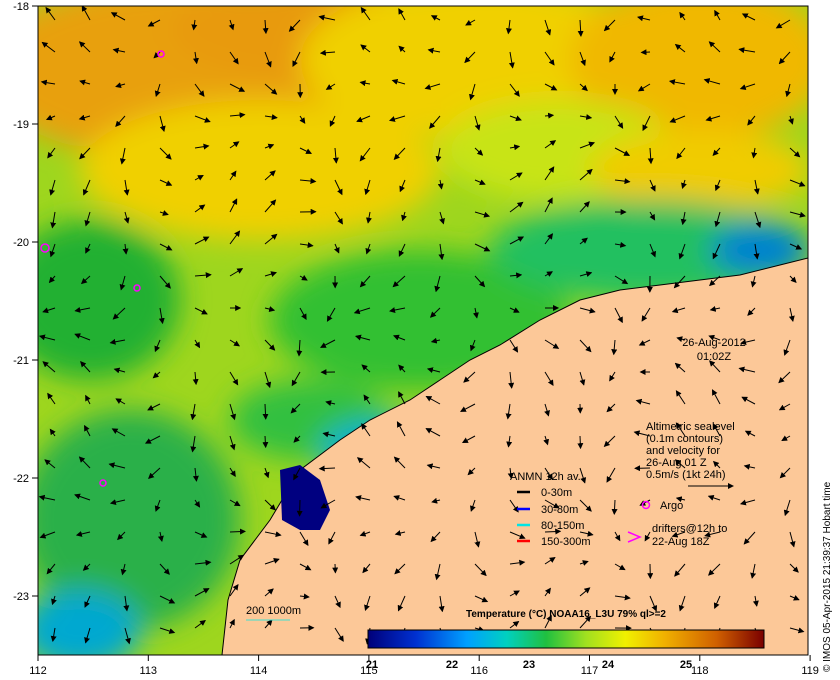 The width and height of the screenshot is (840, 680). What do you see at coordinates (545, 477) in the screenshot?
I see `legend-title: ANMN 12h av.` at bounding box center [545, 477].